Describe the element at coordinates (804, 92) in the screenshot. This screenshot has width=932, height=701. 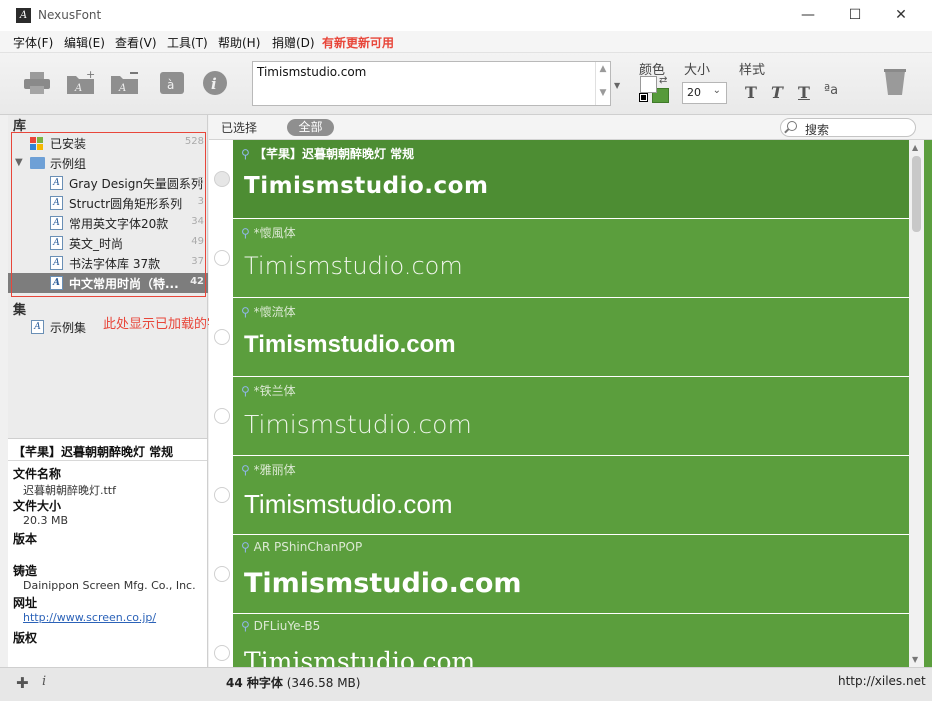
I see `underline-style-button: T` at that location.